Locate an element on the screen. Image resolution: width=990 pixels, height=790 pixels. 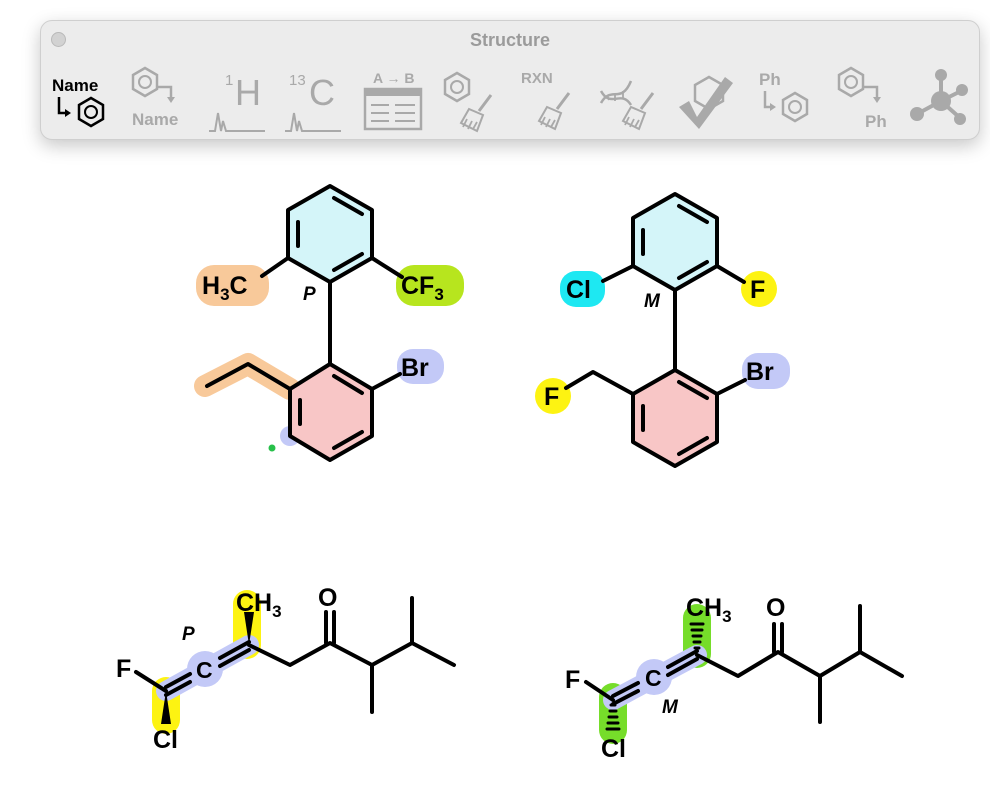
br-label-1: Br is located at coordinates (415, 368).